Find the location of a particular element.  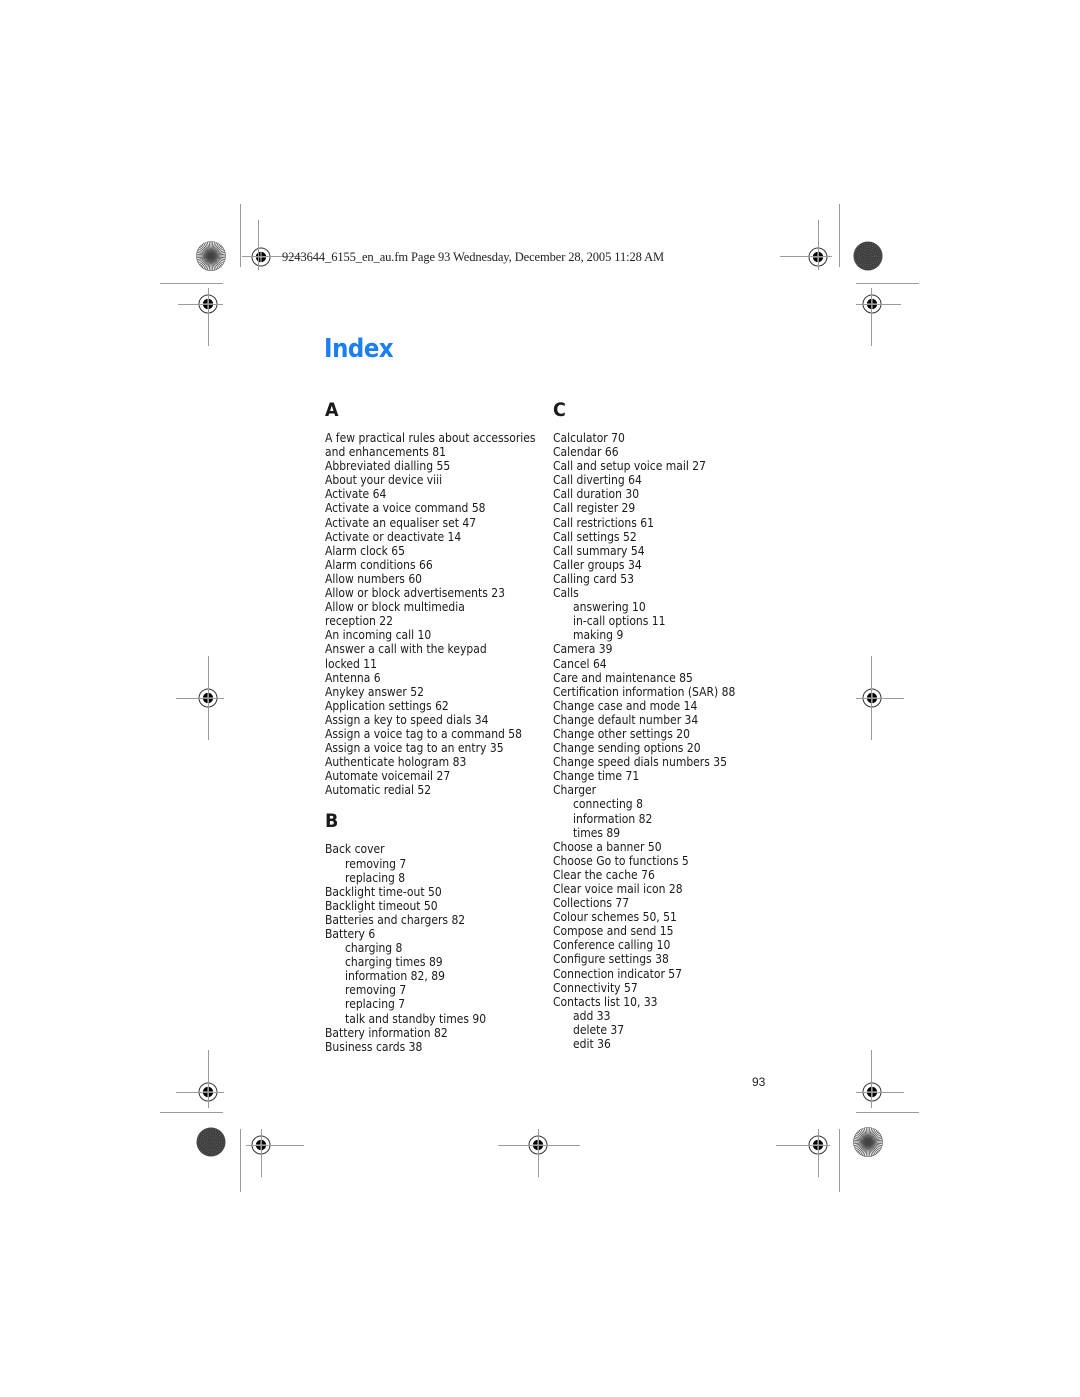

index-entry: Call and setup voice mail 27 is located at coordinates (630, 466).